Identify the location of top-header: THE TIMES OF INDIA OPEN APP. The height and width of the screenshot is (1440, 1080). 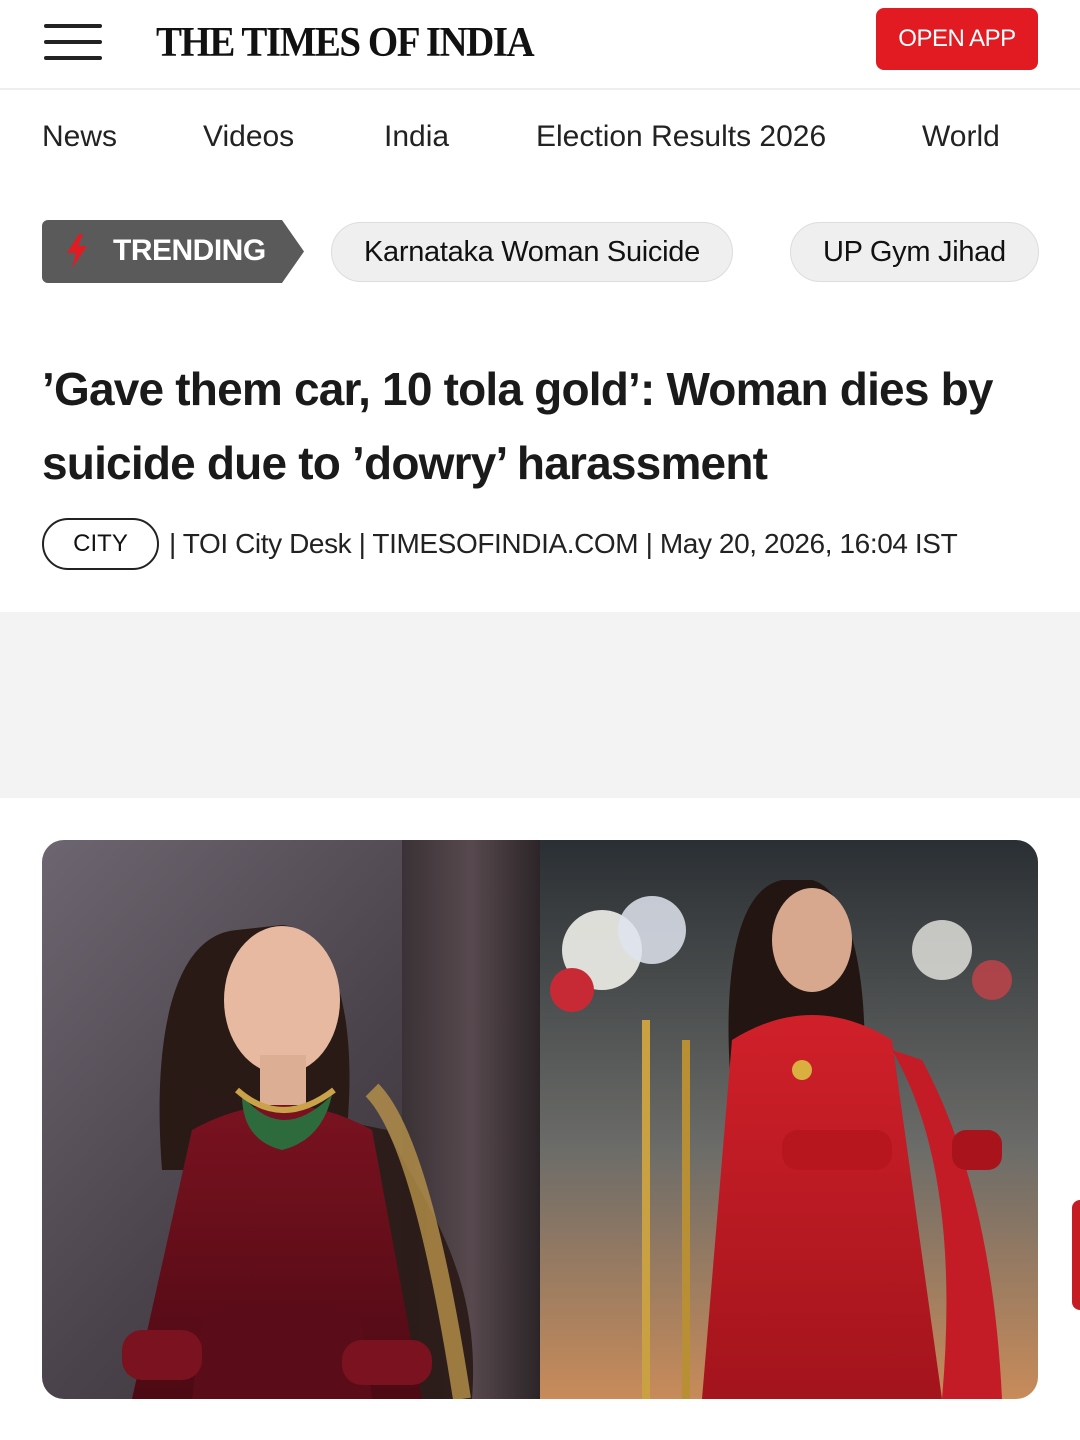
(540, 45).